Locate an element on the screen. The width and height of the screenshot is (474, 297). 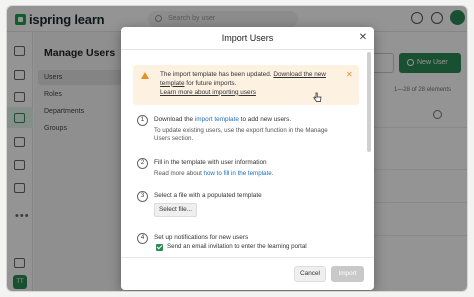
warning-icon is located at coordinates (145, 75).